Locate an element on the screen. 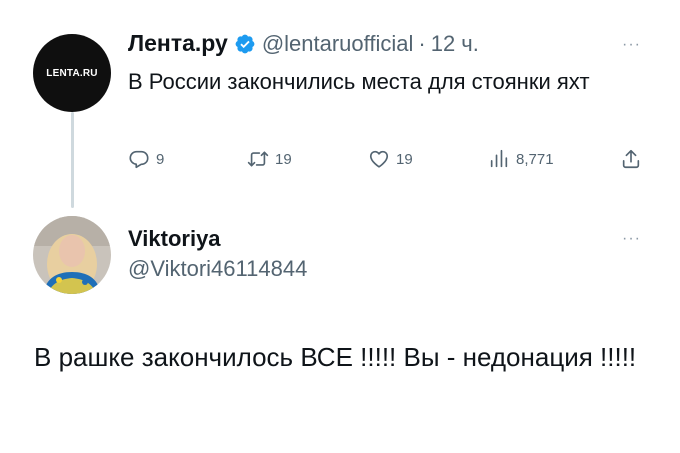 This screenshot has width=680, height=453. author2-name: Viktoriya is located at coordinates (174, 239).